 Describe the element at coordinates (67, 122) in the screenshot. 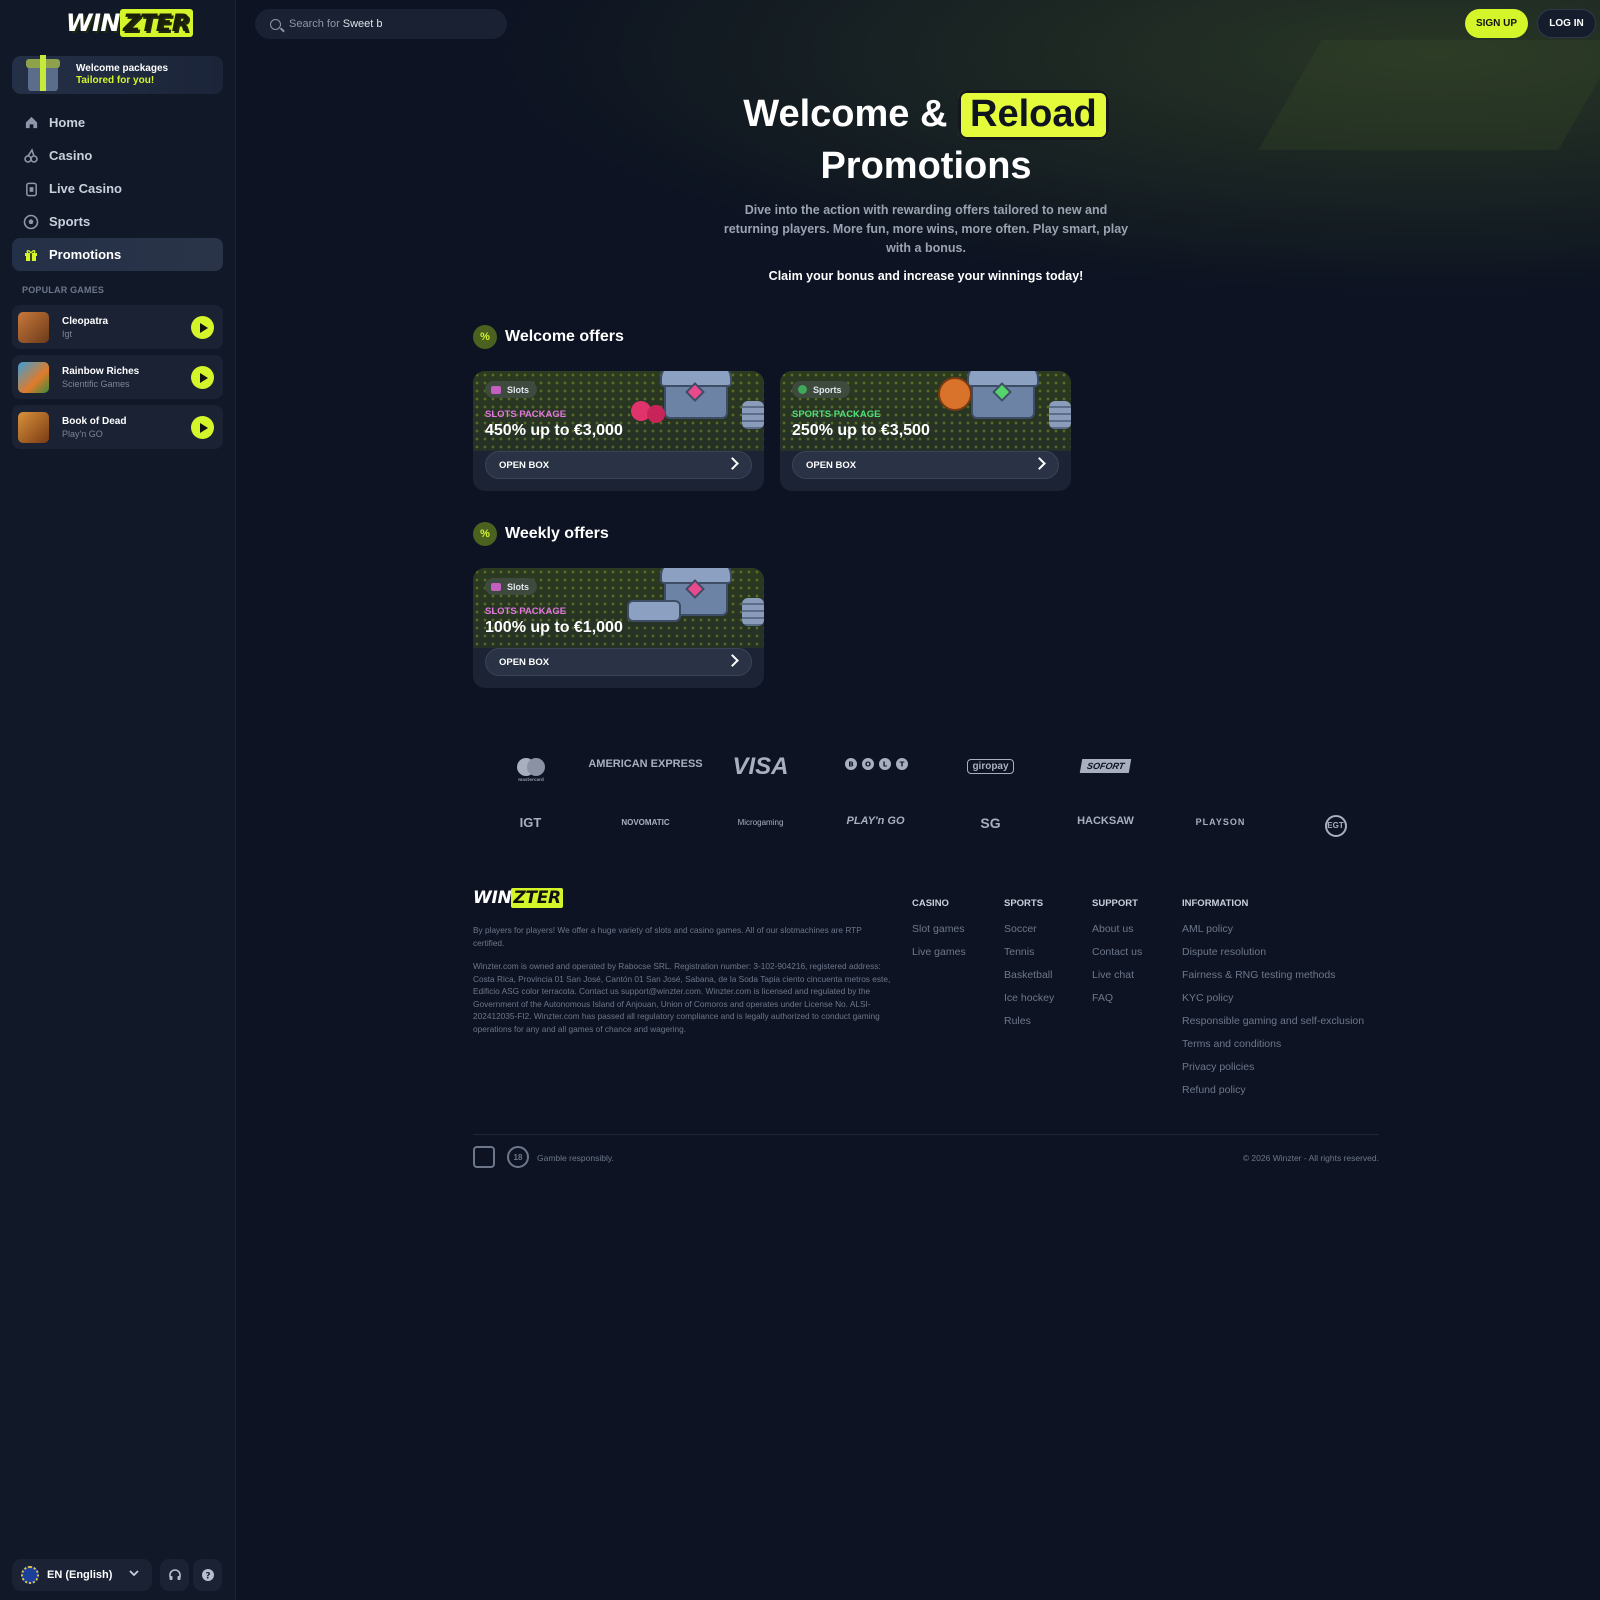

I see `sidebar-item-label: Home` at that location.